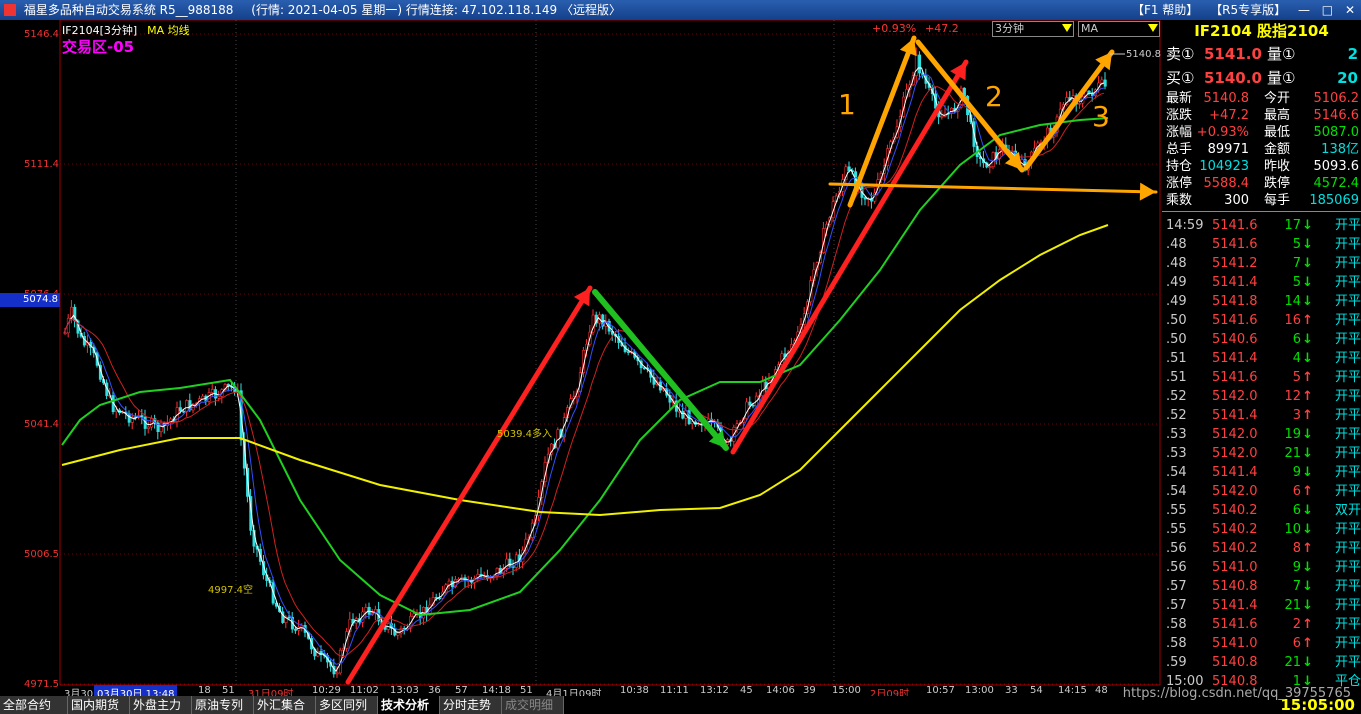  Describe the element at coordinates (1261, 320) in the screenshot. I see `tick-row: .50 5141.6 16 开平 ↑` at that location.